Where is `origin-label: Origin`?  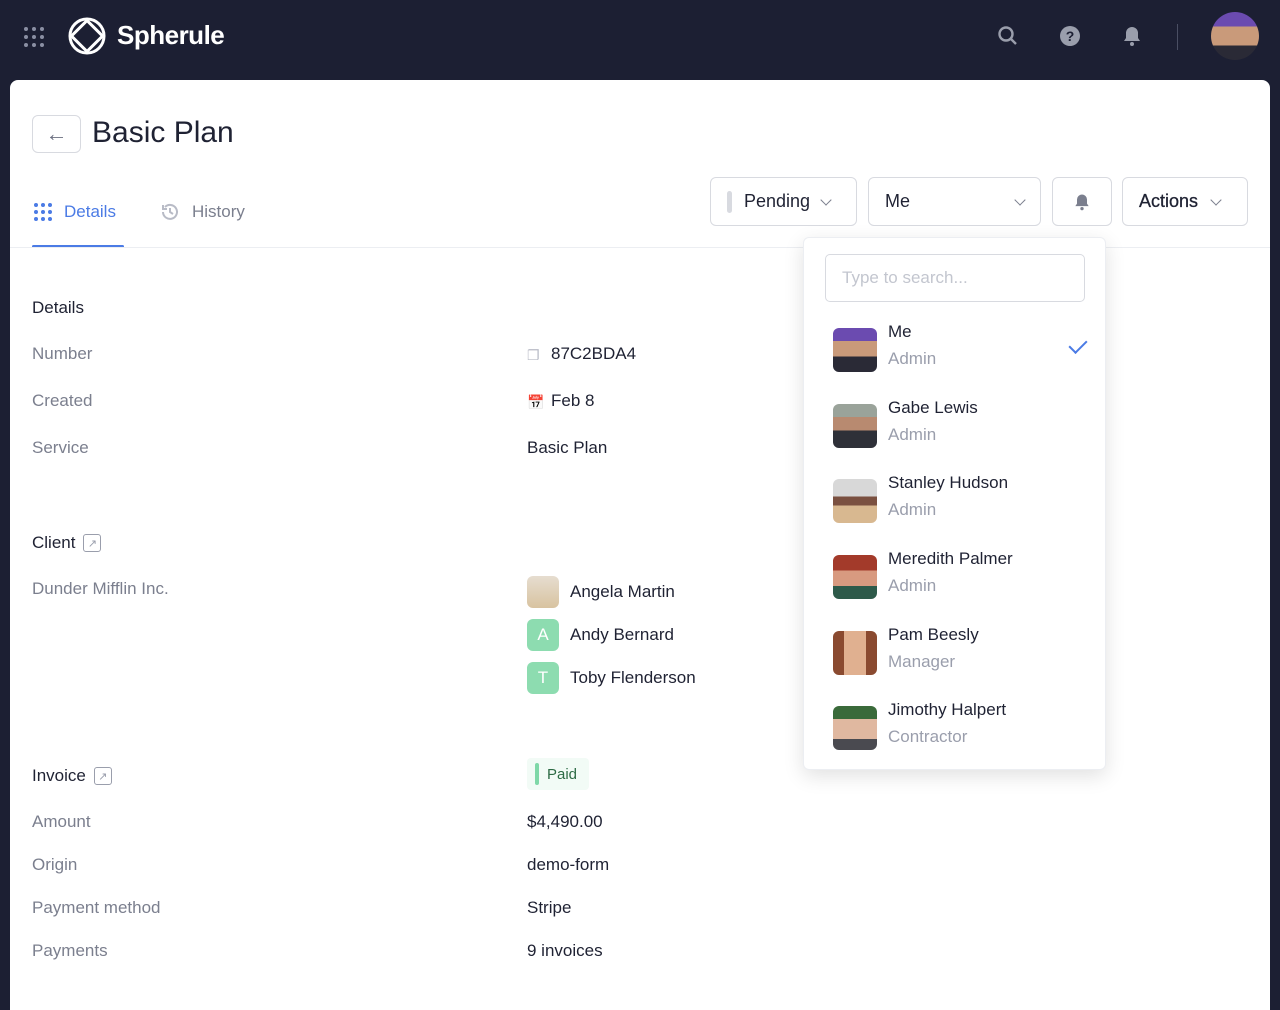
origin-label: Origin is located at coordinates (55, 864).